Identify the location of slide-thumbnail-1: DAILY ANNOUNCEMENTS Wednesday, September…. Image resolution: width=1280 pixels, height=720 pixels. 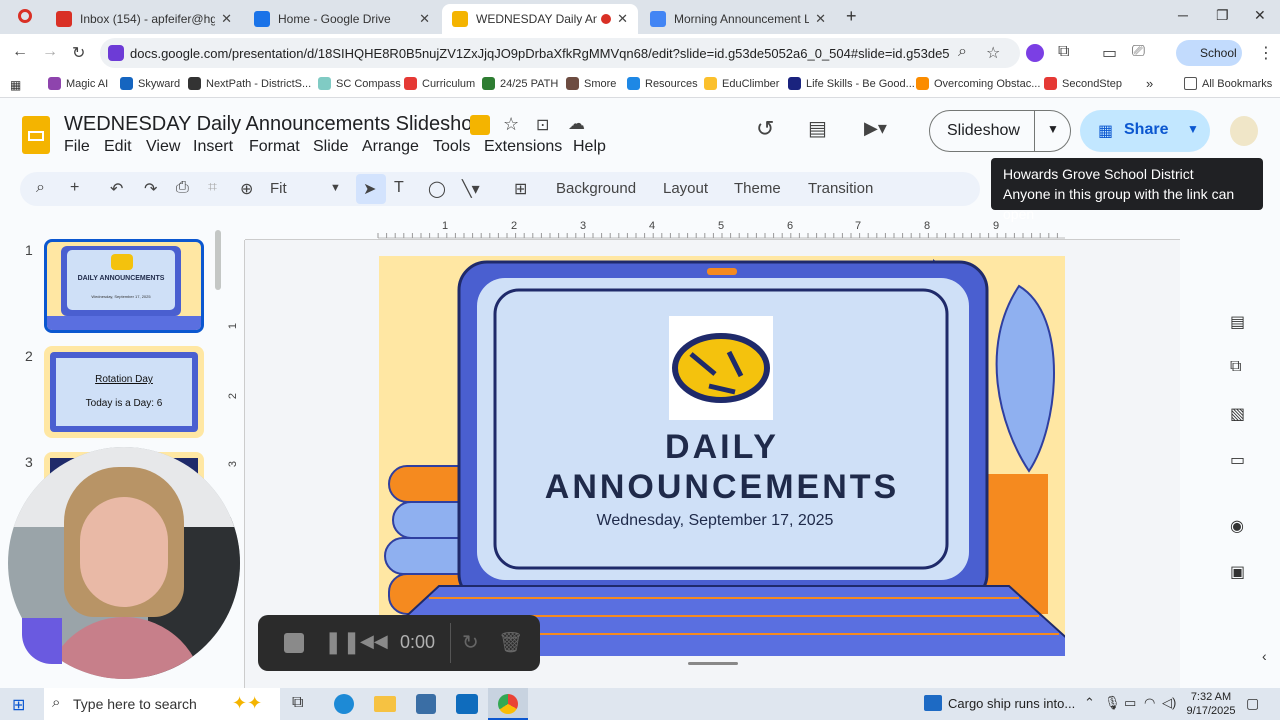
(124, 286).